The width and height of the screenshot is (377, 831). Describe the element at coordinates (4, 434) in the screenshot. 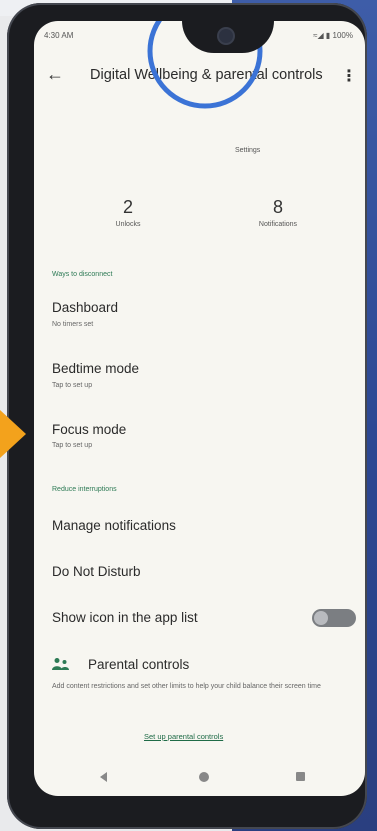

I see `highlight-arrow-tail` at that location.